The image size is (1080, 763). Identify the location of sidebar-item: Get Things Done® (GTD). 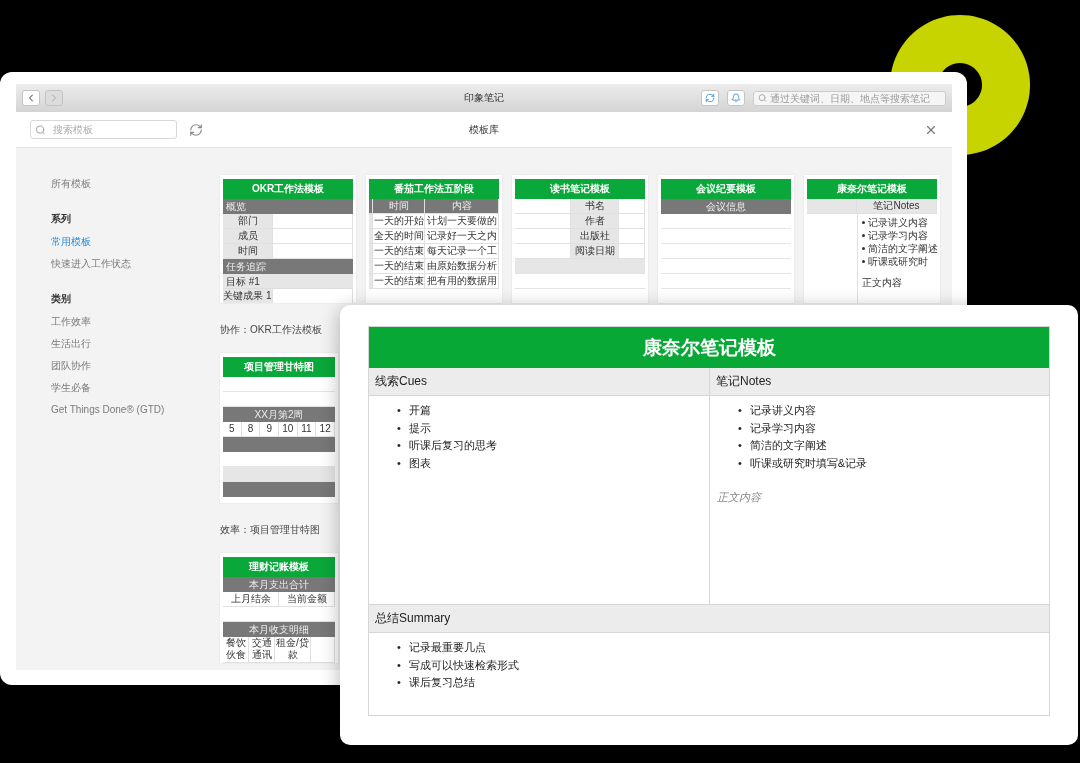
(135, 410).